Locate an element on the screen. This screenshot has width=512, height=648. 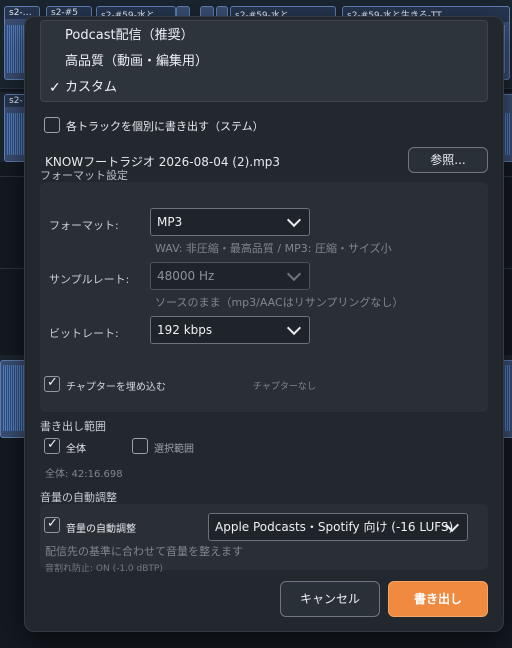
preset-option-podcast: Podcast配信（推奨） is located at coordinates (264, 36).